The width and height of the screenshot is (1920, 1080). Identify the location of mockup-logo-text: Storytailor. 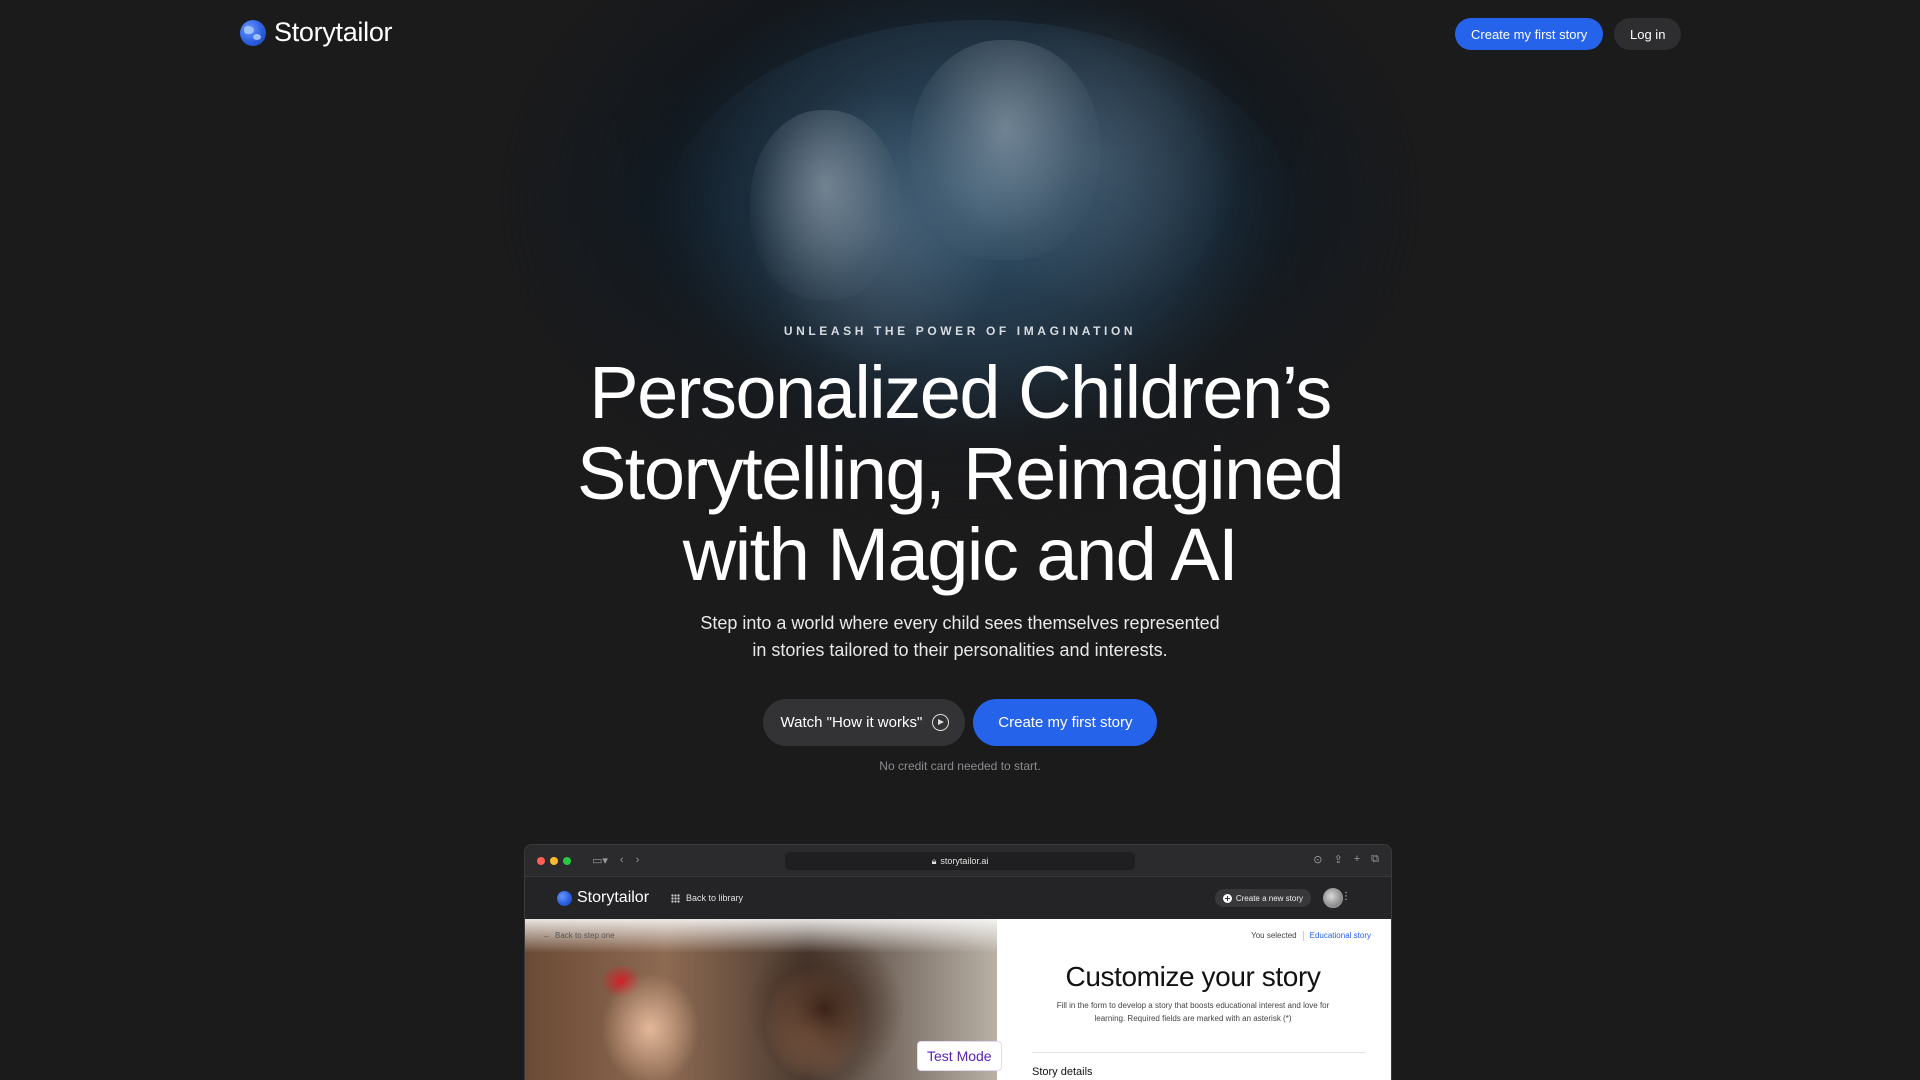
(613, 897).